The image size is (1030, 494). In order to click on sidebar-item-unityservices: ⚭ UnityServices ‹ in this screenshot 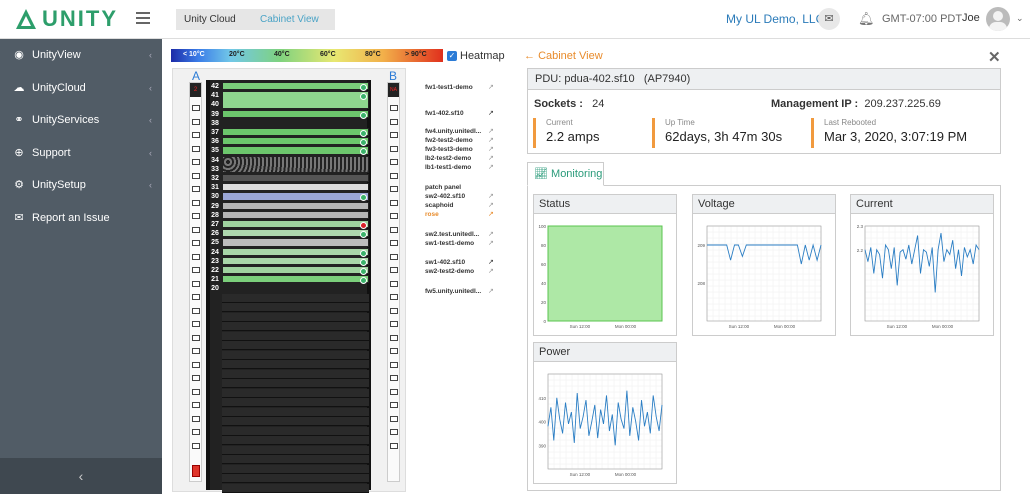, I will do `click(81, 120)`.